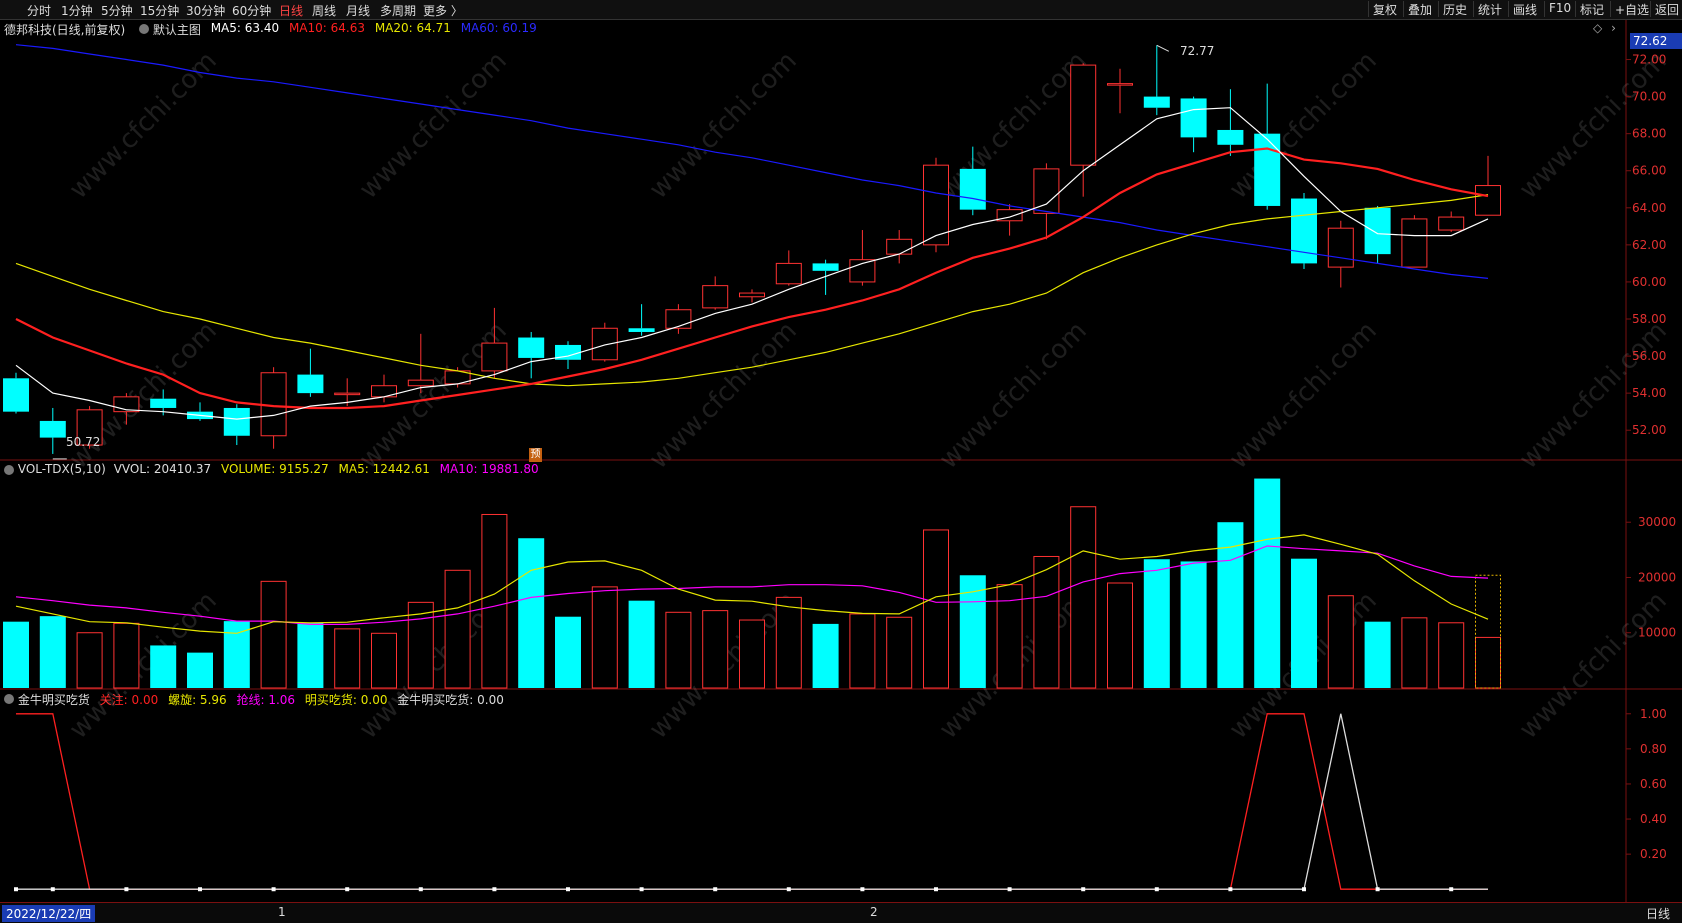 The height and width of the screenshot is (923, 1682). I want to click on draw-line-button: 画线, so click(1524, 9).